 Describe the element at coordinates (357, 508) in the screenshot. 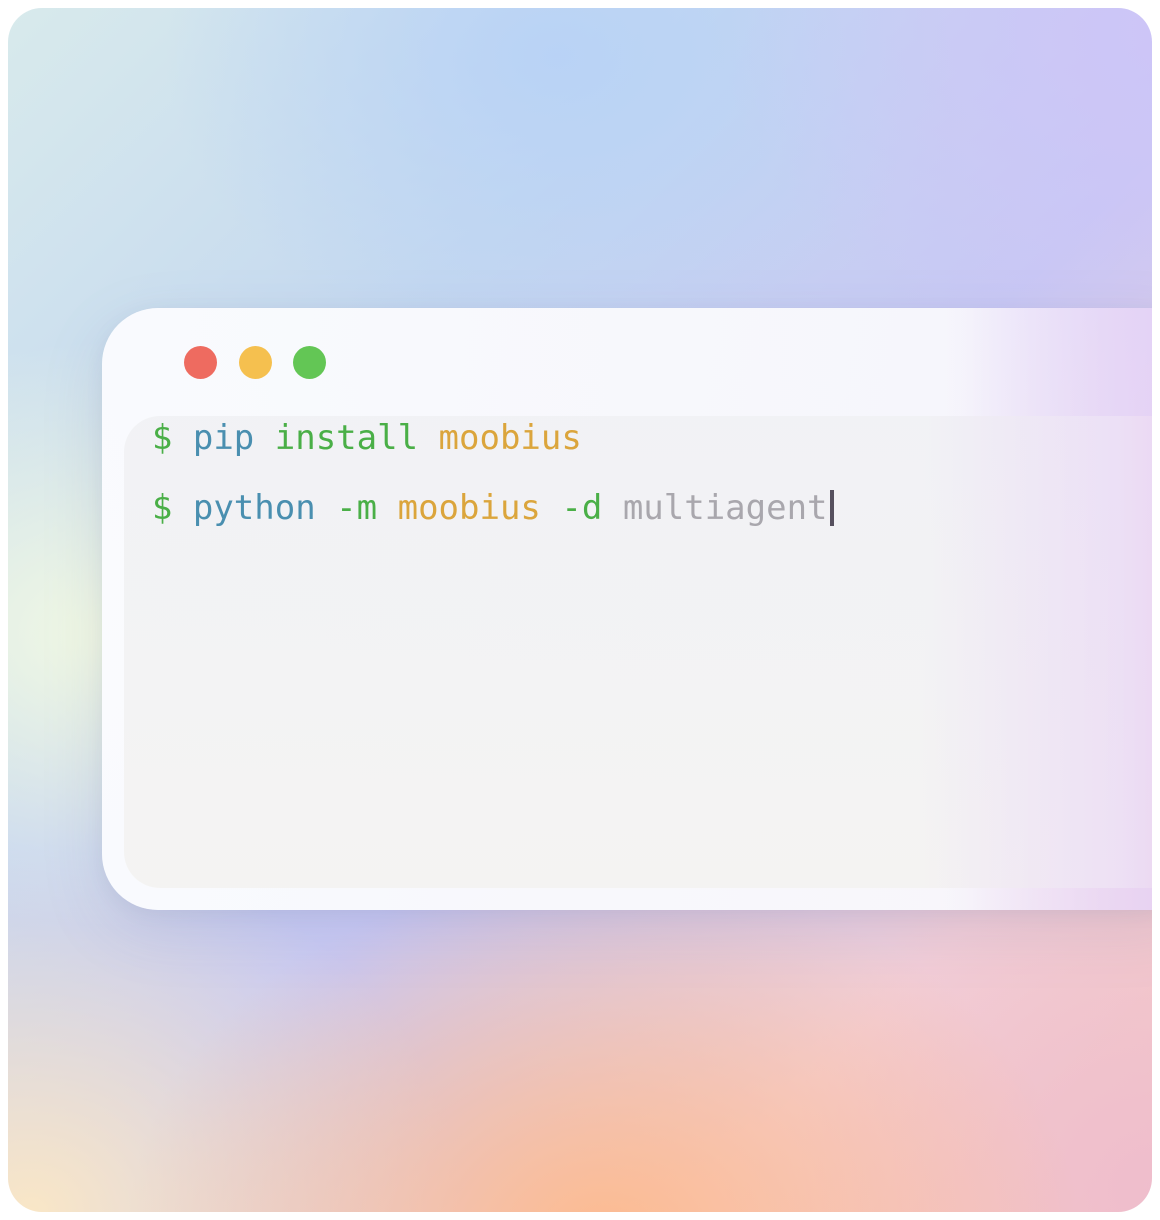

I see `module-flag-token: -m` at that location.